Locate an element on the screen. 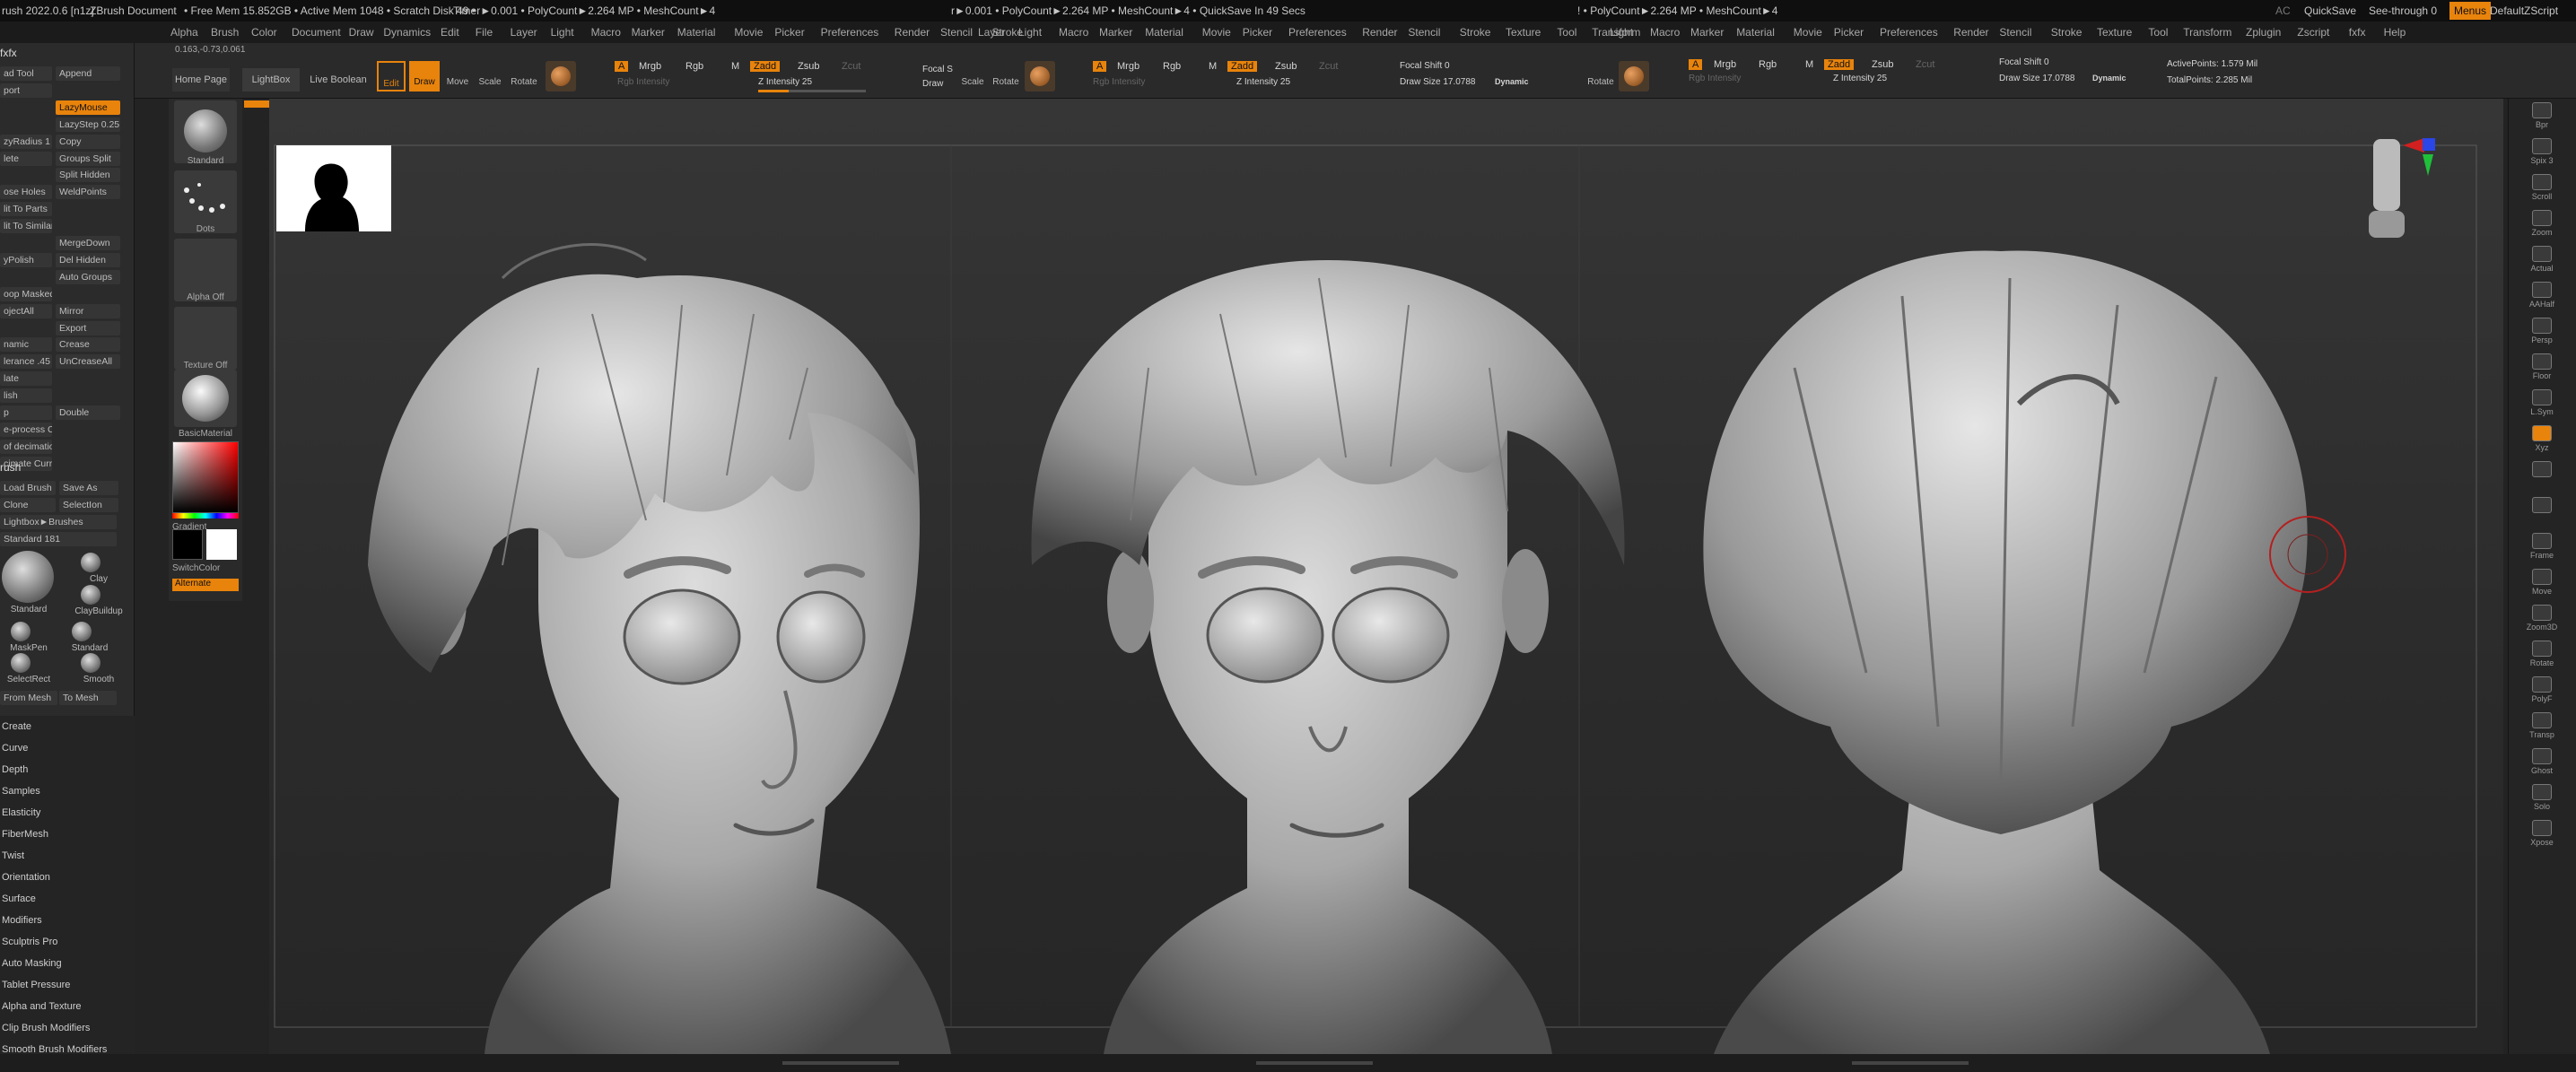 This screenshot has height=1072, width=2576. rgb-toggle-2: Rgb is located at coordinates (1172, 66).